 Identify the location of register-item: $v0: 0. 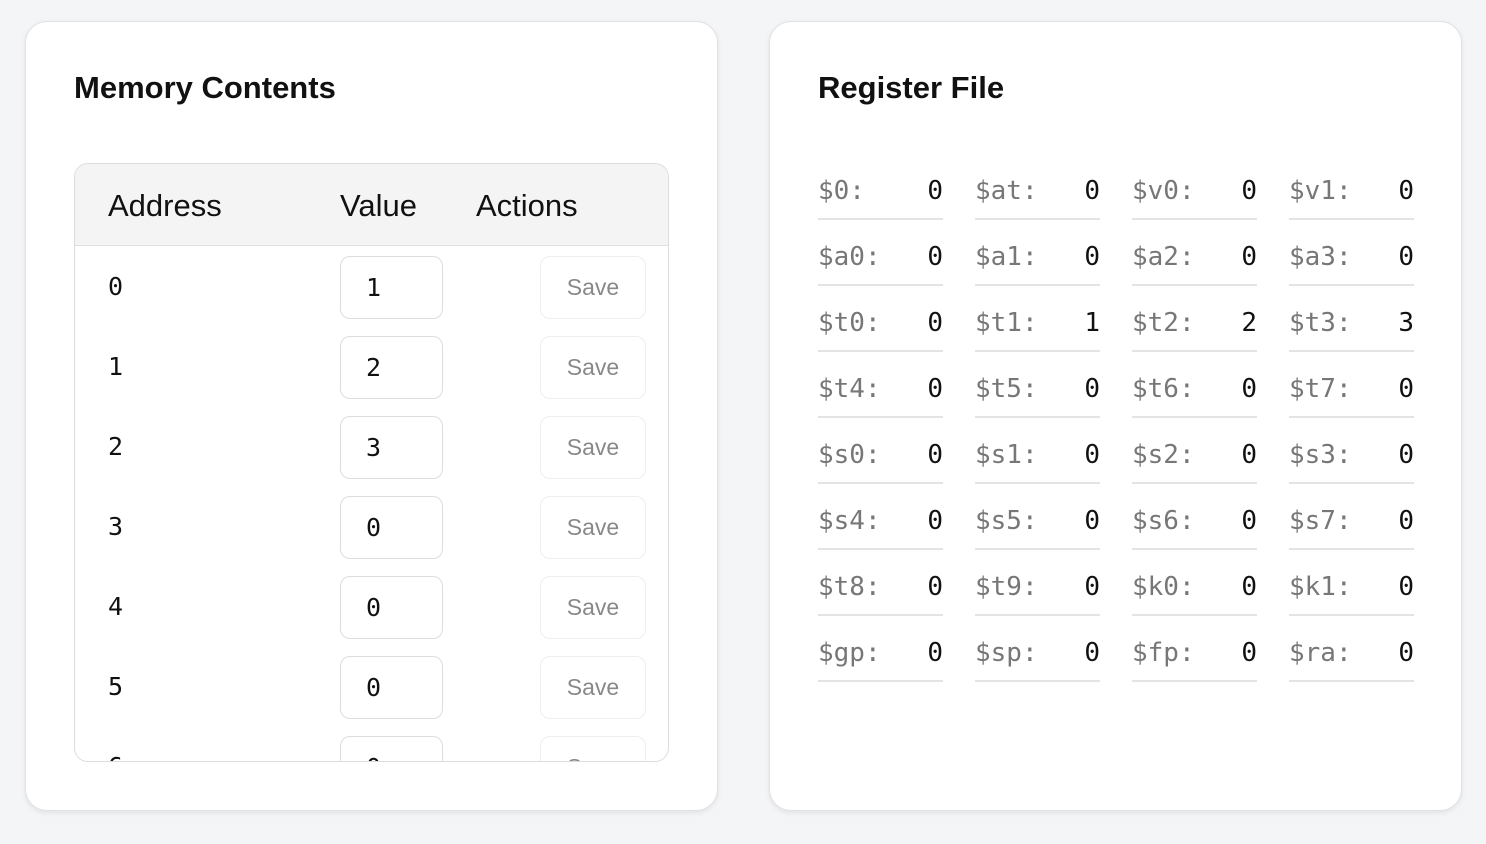
(1194, 187).